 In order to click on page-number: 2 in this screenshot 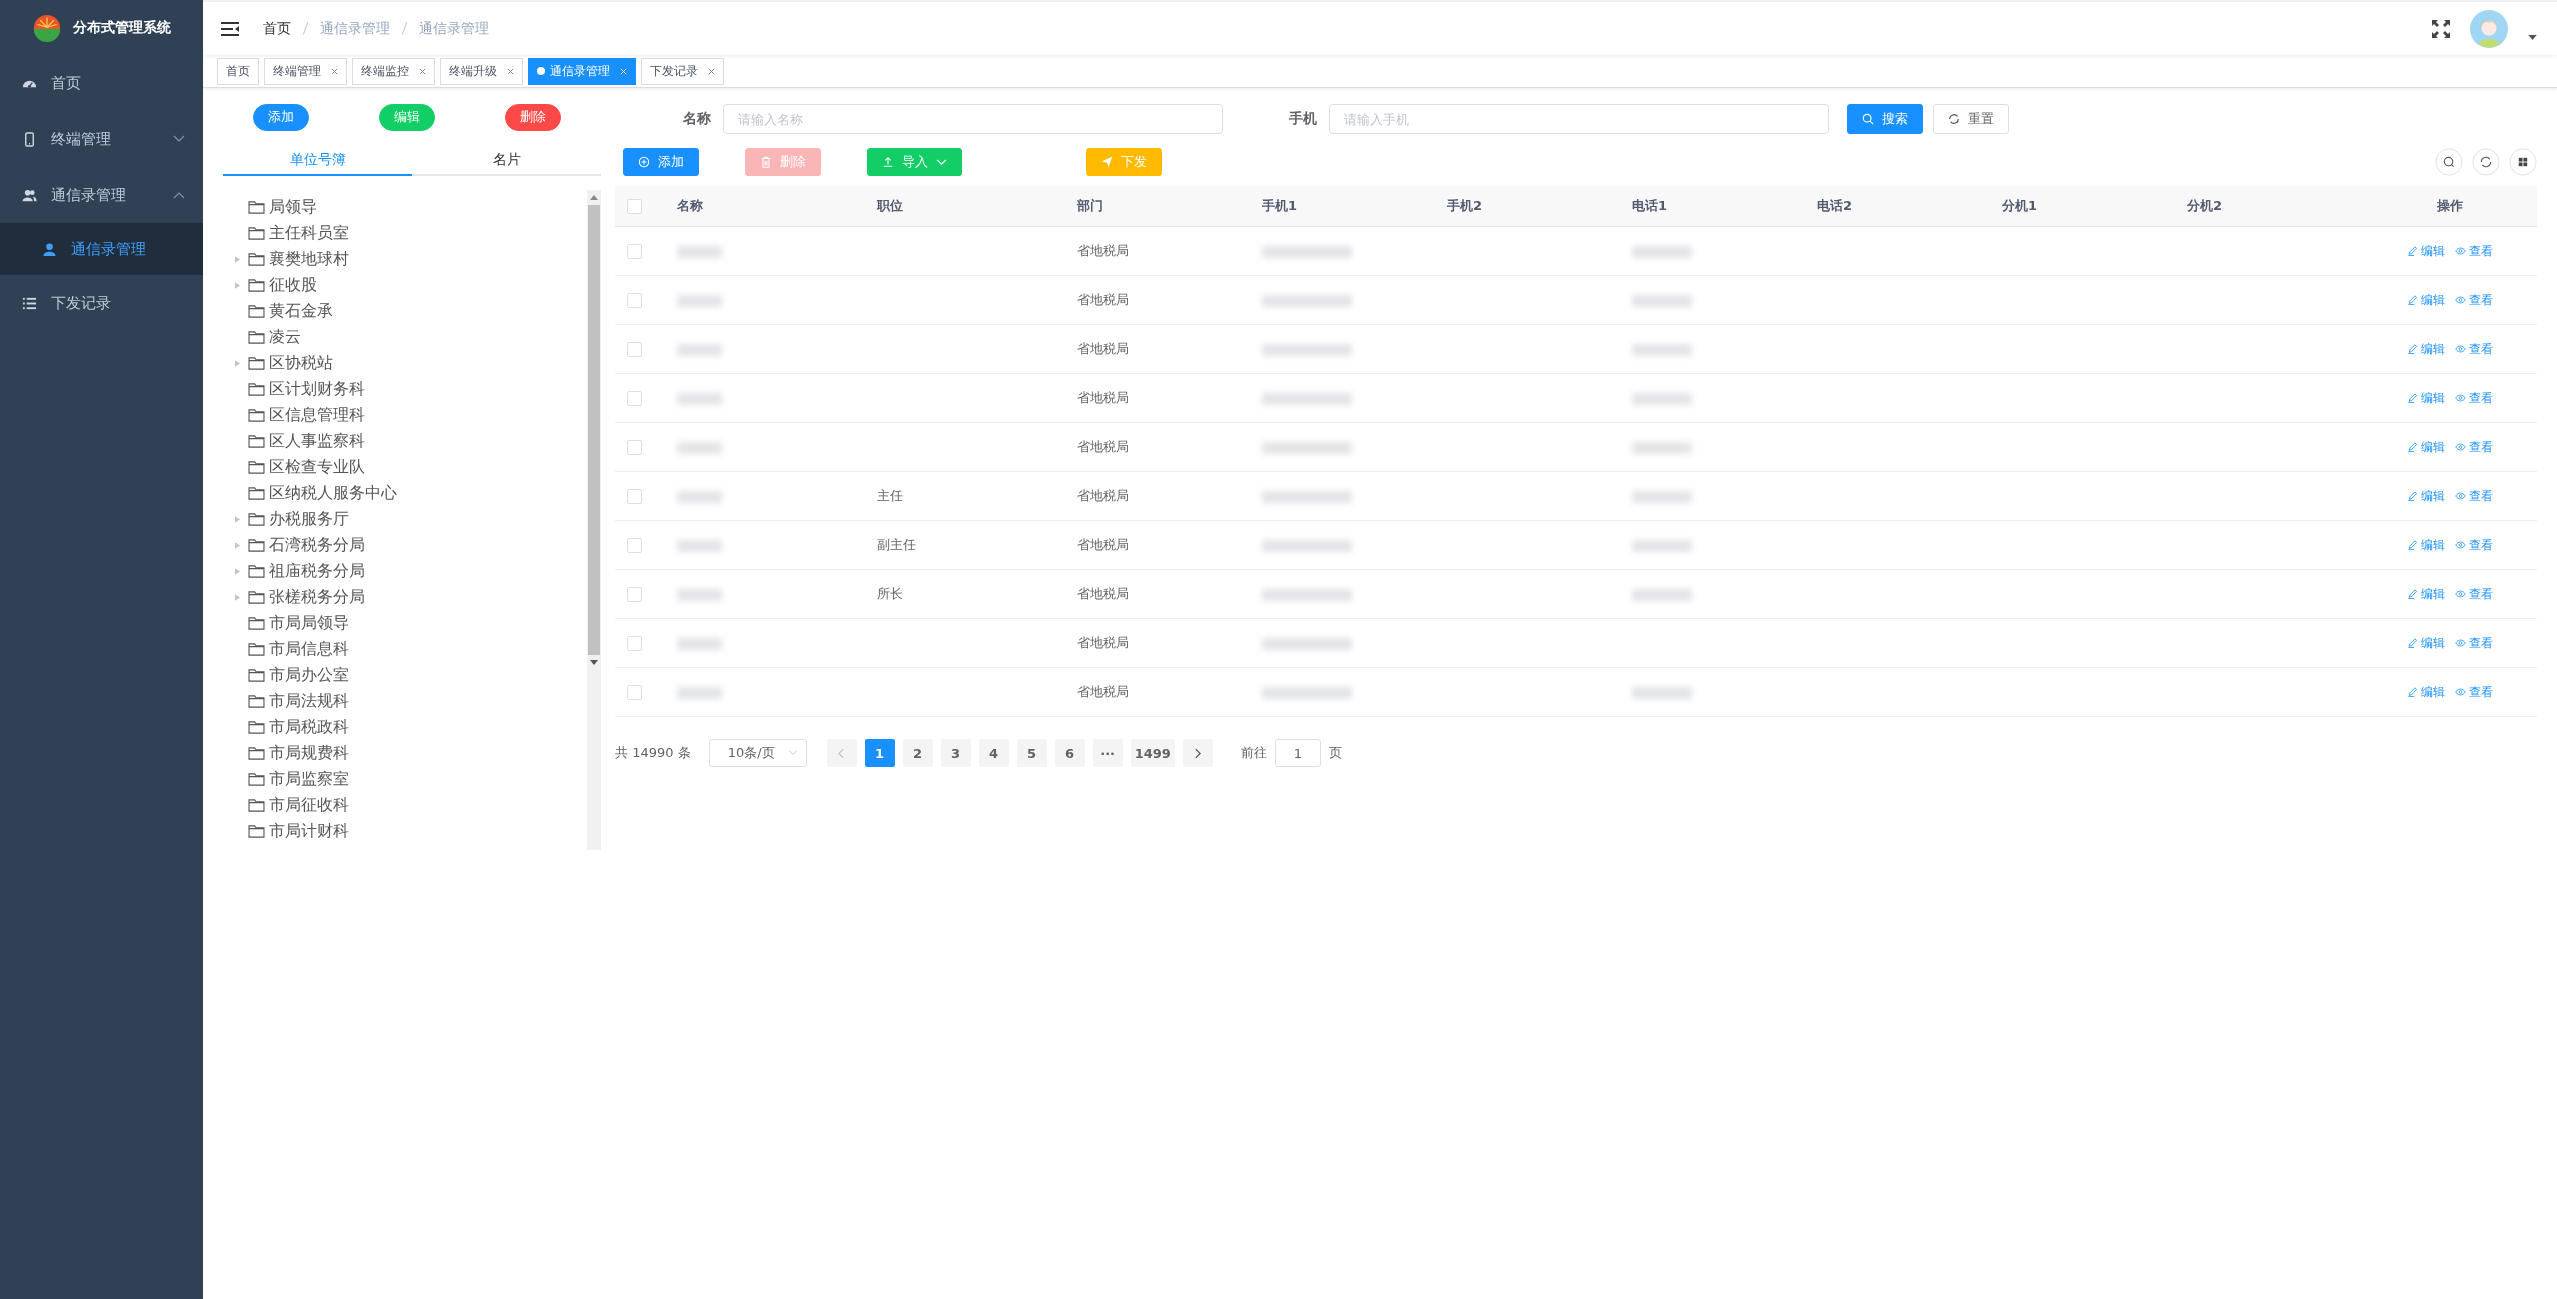, I will do `click(917, 753)`.